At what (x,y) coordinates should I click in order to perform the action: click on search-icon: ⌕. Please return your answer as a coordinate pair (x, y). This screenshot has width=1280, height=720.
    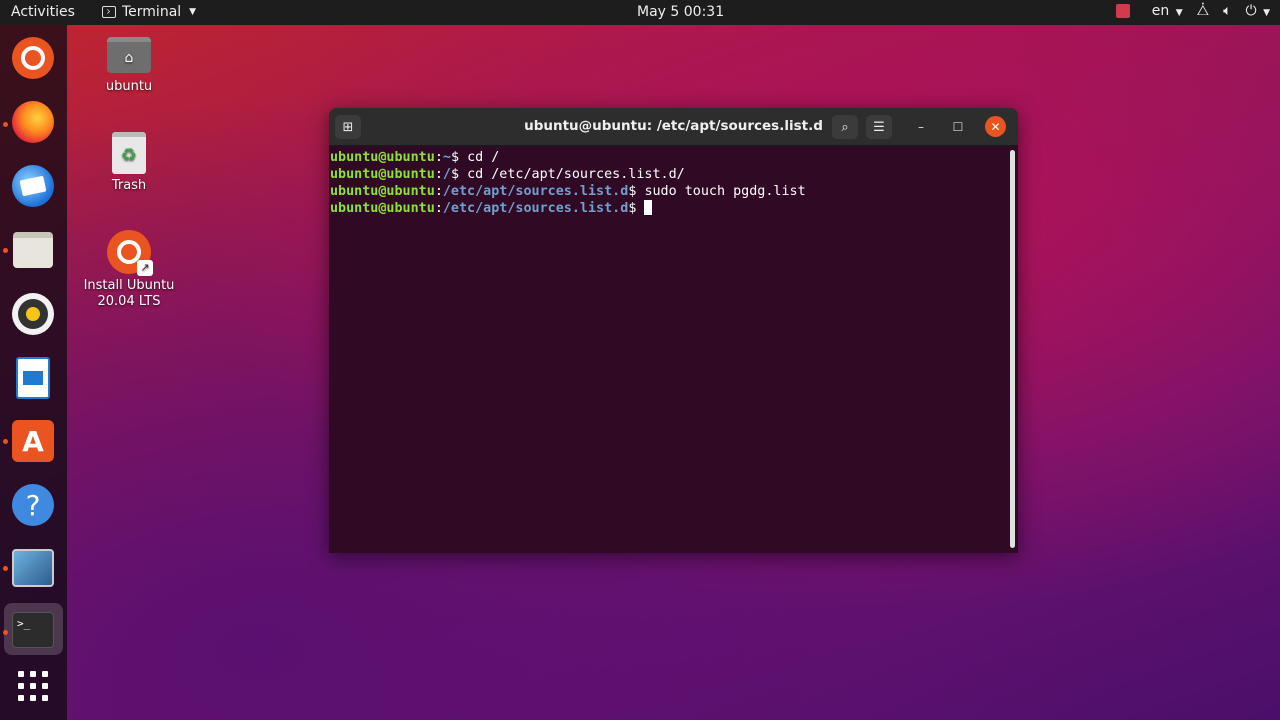
    Looking at the image, I should click on (845, 127).